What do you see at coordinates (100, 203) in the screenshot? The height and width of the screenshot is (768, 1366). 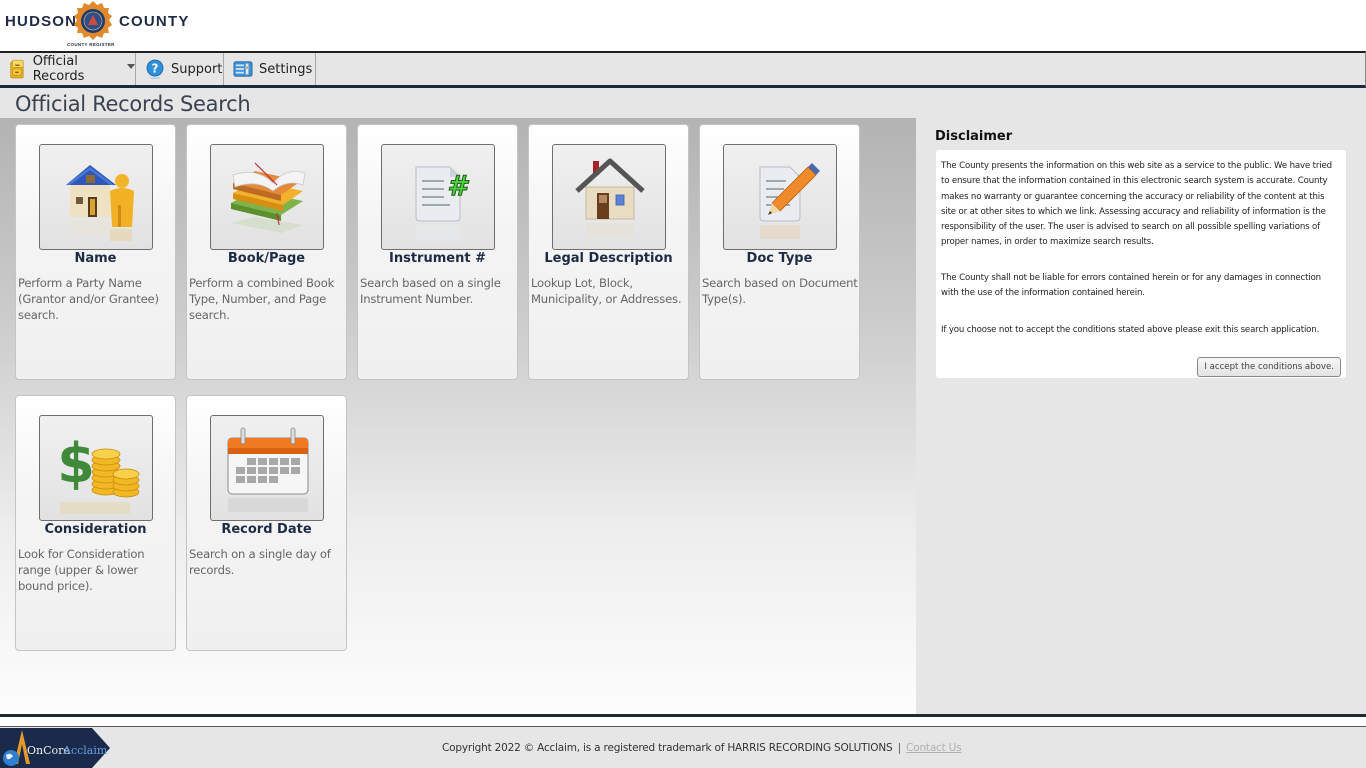 I see `house-person-icon` at bounding box center [100, 203].